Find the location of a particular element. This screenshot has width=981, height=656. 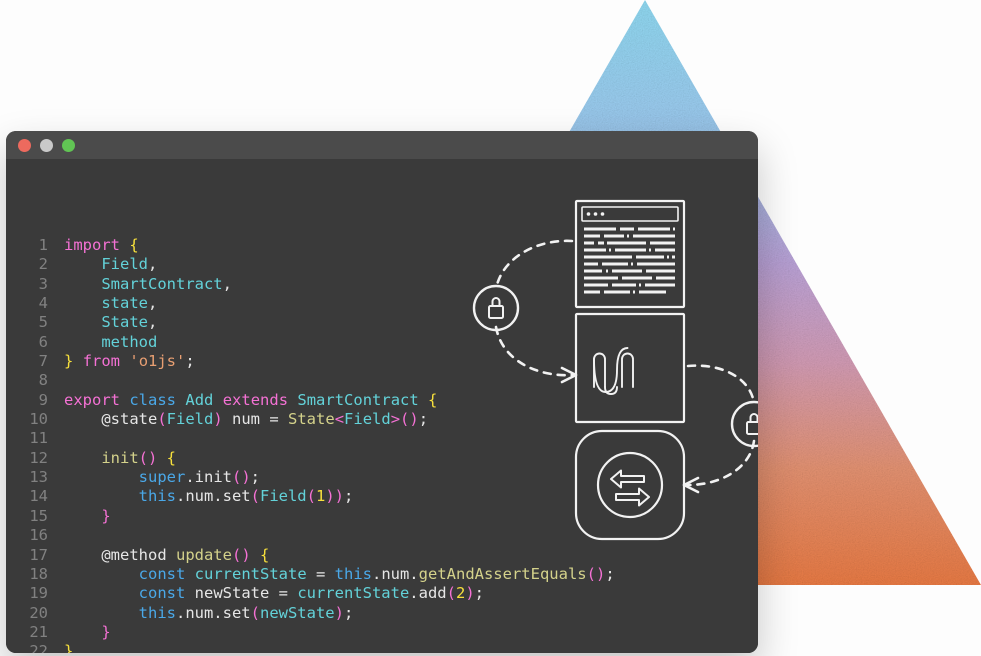

code-line: 16 is located at coordinates (310, 535).